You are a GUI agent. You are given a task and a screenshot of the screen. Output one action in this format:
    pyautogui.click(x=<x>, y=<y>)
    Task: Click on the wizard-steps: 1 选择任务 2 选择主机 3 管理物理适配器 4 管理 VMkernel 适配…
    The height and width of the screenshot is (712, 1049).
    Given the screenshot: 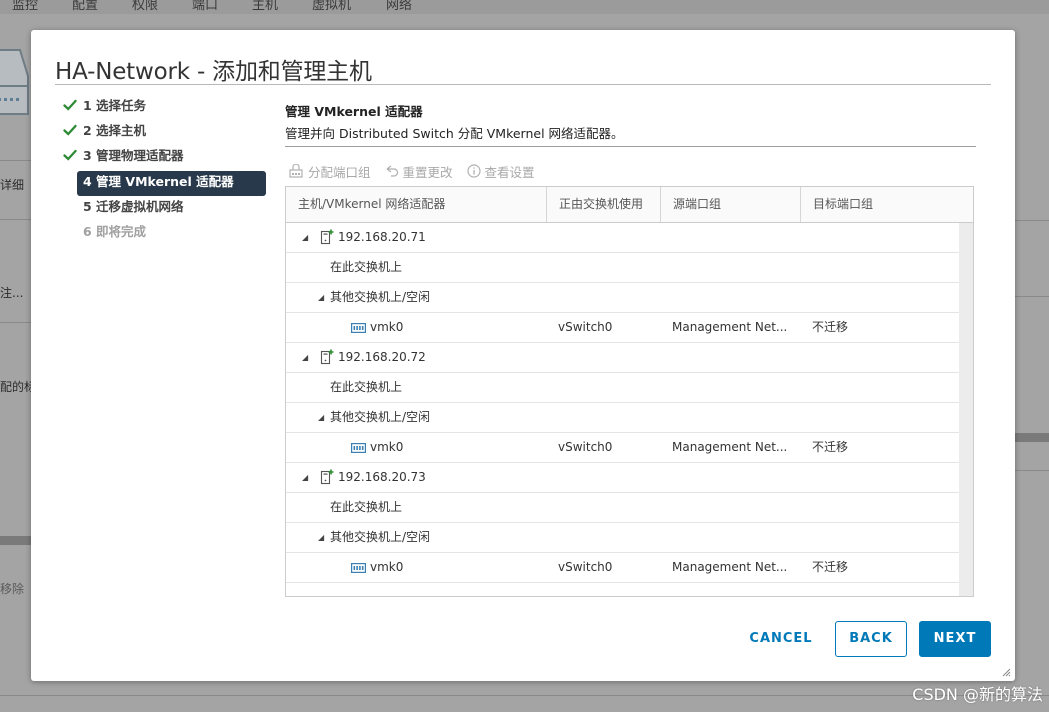 What is the action you would take?
    pyautogui.click(x=167, y=171)
    